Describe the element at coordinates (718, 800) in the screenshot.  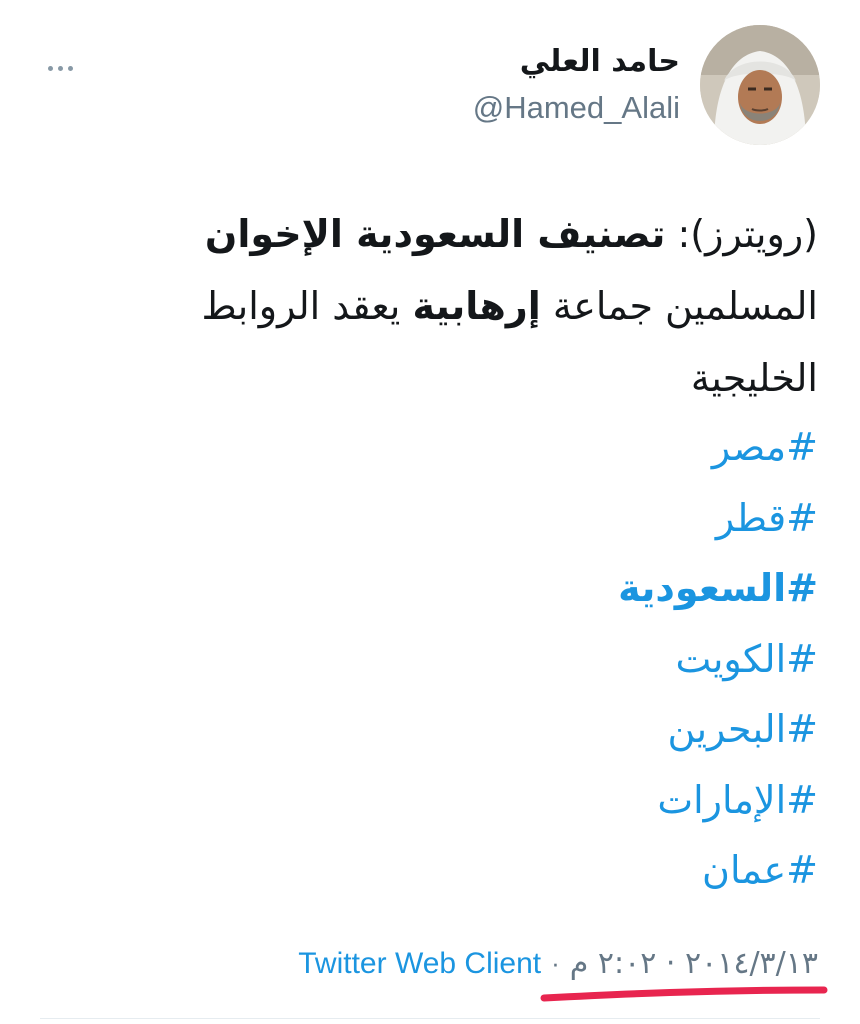
I see `hashtag-link: #الإمارات` at that location.